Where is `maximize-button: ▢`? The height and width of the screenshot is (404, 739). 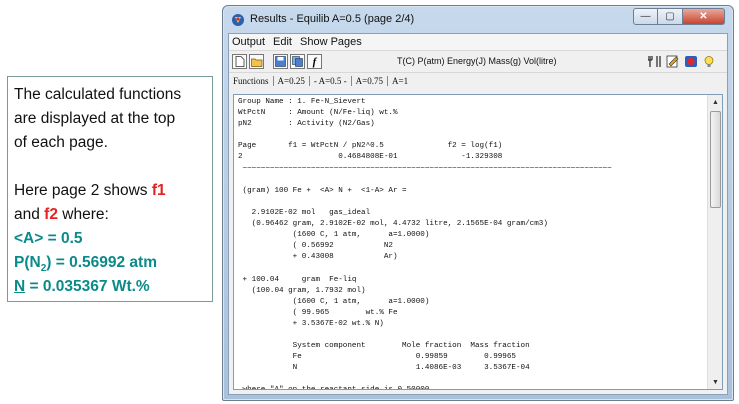 maximize-button: ▢ is located at coordinates (670, 16).